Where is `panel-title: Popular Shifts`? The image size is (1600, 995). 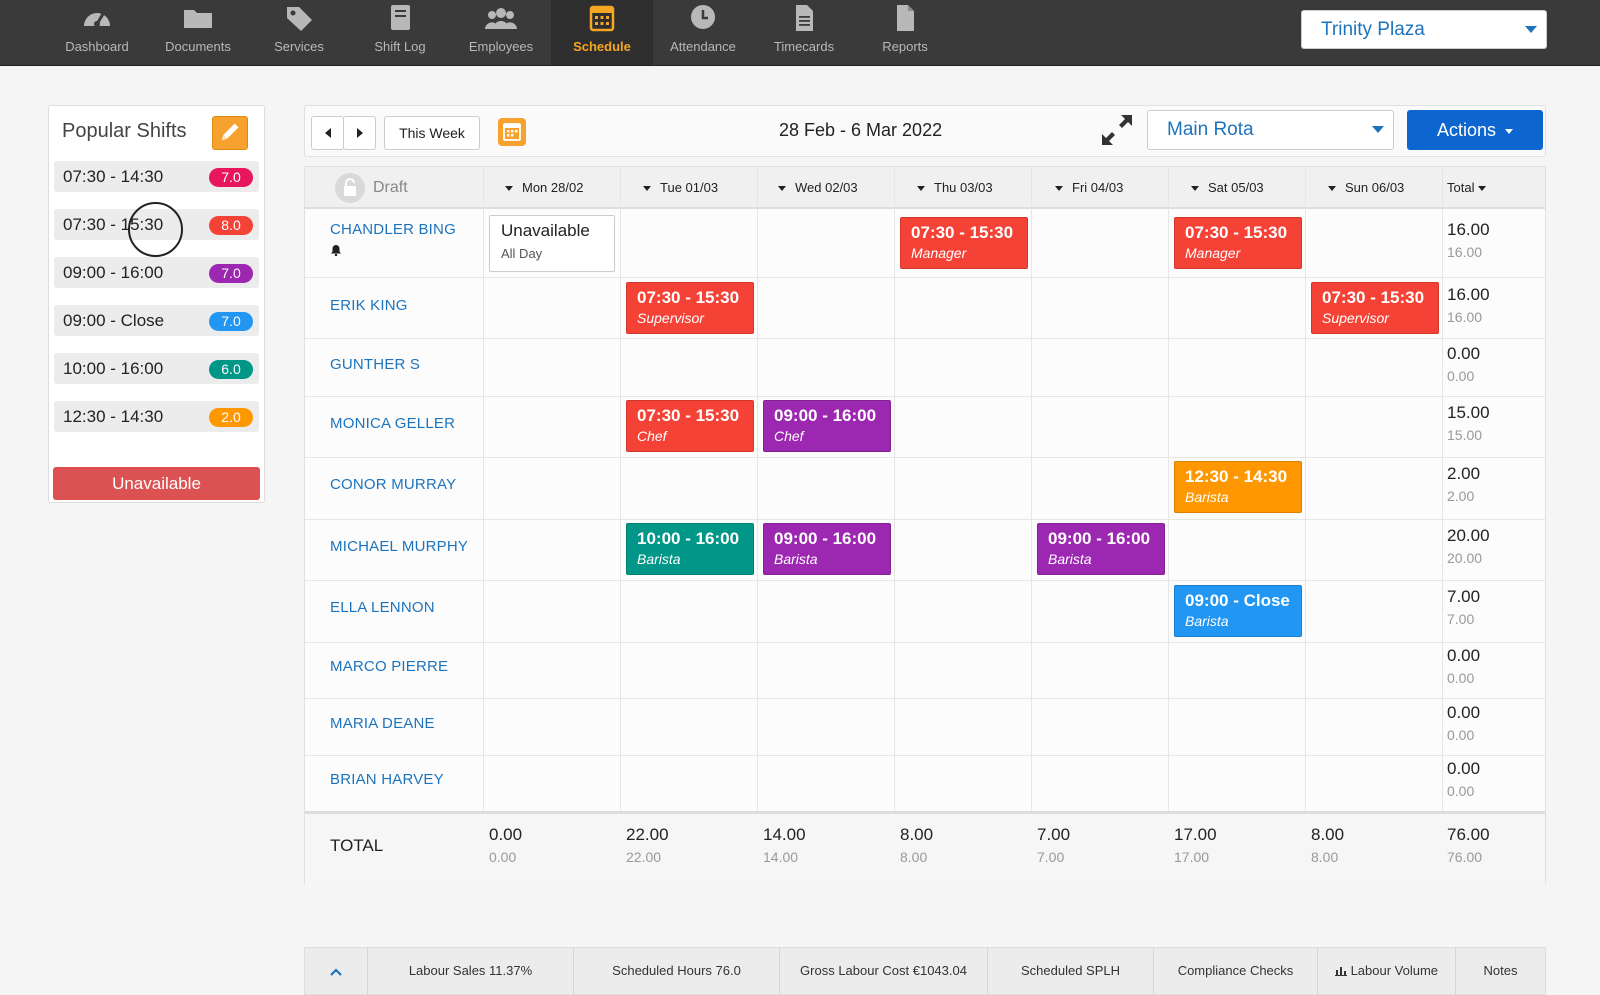
panel-title: Popular Shifts is located at coordinates (124, 131).